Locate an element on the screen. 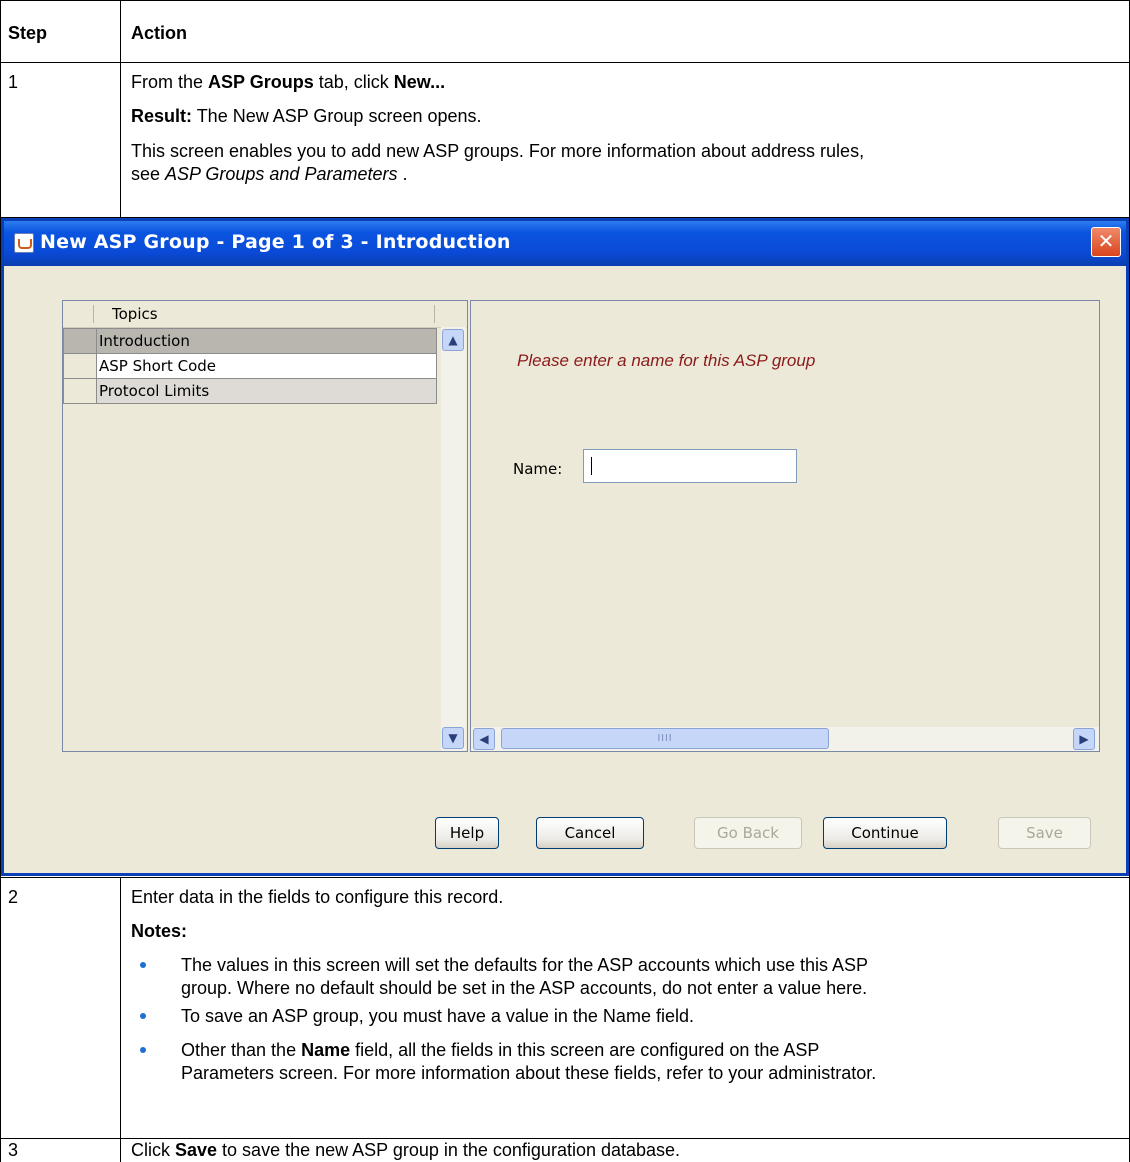 This screenshot has height=1162, width=1130. topics-header-label: Topics is located at coordinates (135, 314).